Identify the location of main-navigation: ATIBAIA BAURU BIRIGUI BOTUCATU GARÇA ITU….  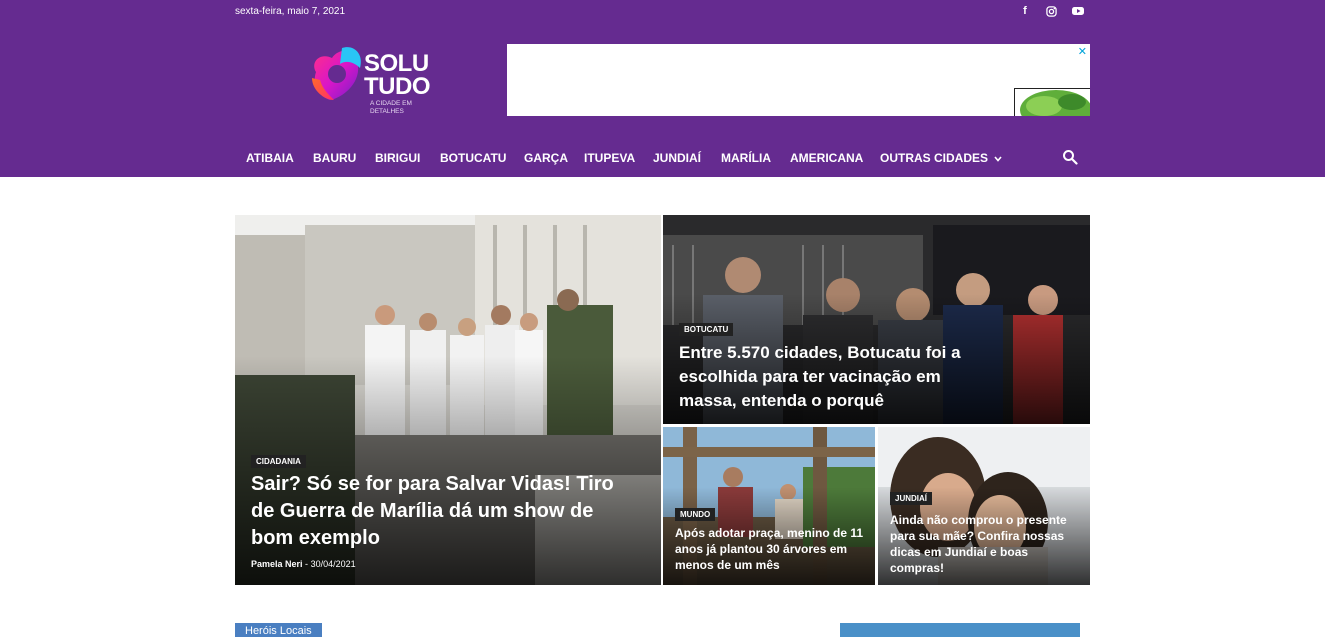
(662, 158).